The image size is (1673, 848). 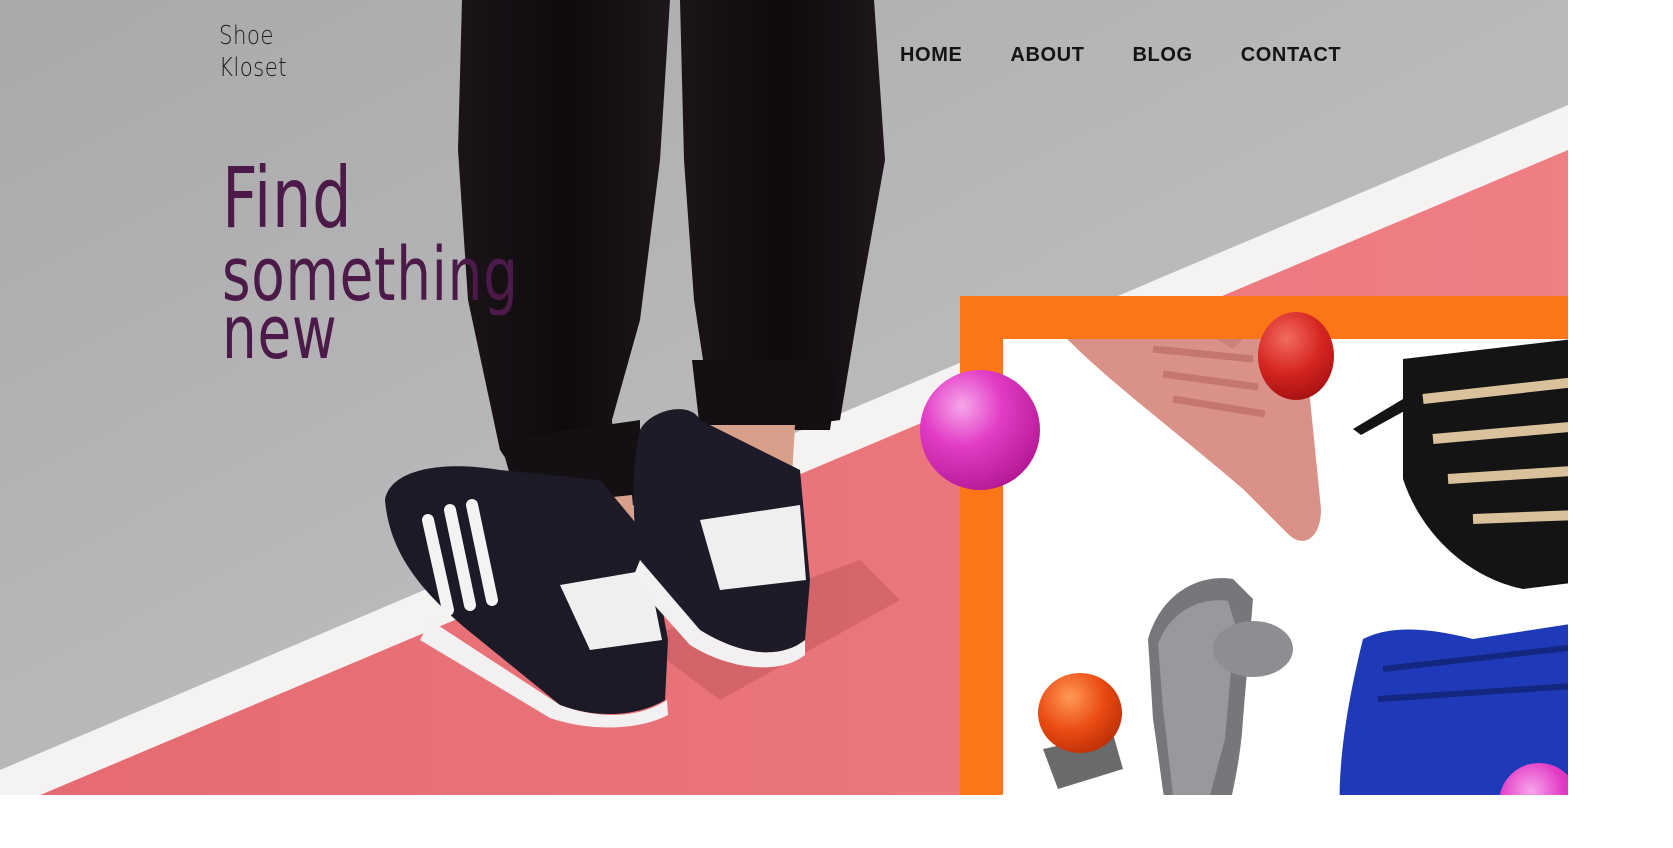 What do you see at coordinates (1460, 464) in the screenshot?
I see `black-heel-image` at bounding box center [1460, 464].